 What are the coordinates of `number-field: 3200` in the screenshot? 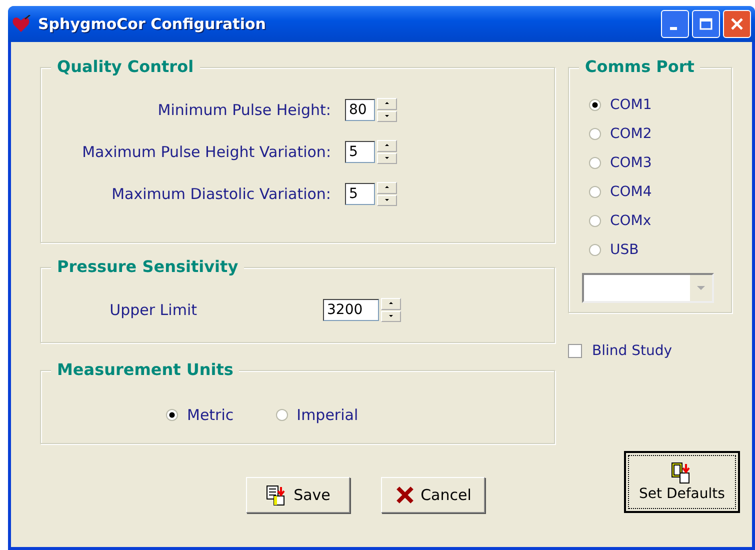 It's located at (351, 310).